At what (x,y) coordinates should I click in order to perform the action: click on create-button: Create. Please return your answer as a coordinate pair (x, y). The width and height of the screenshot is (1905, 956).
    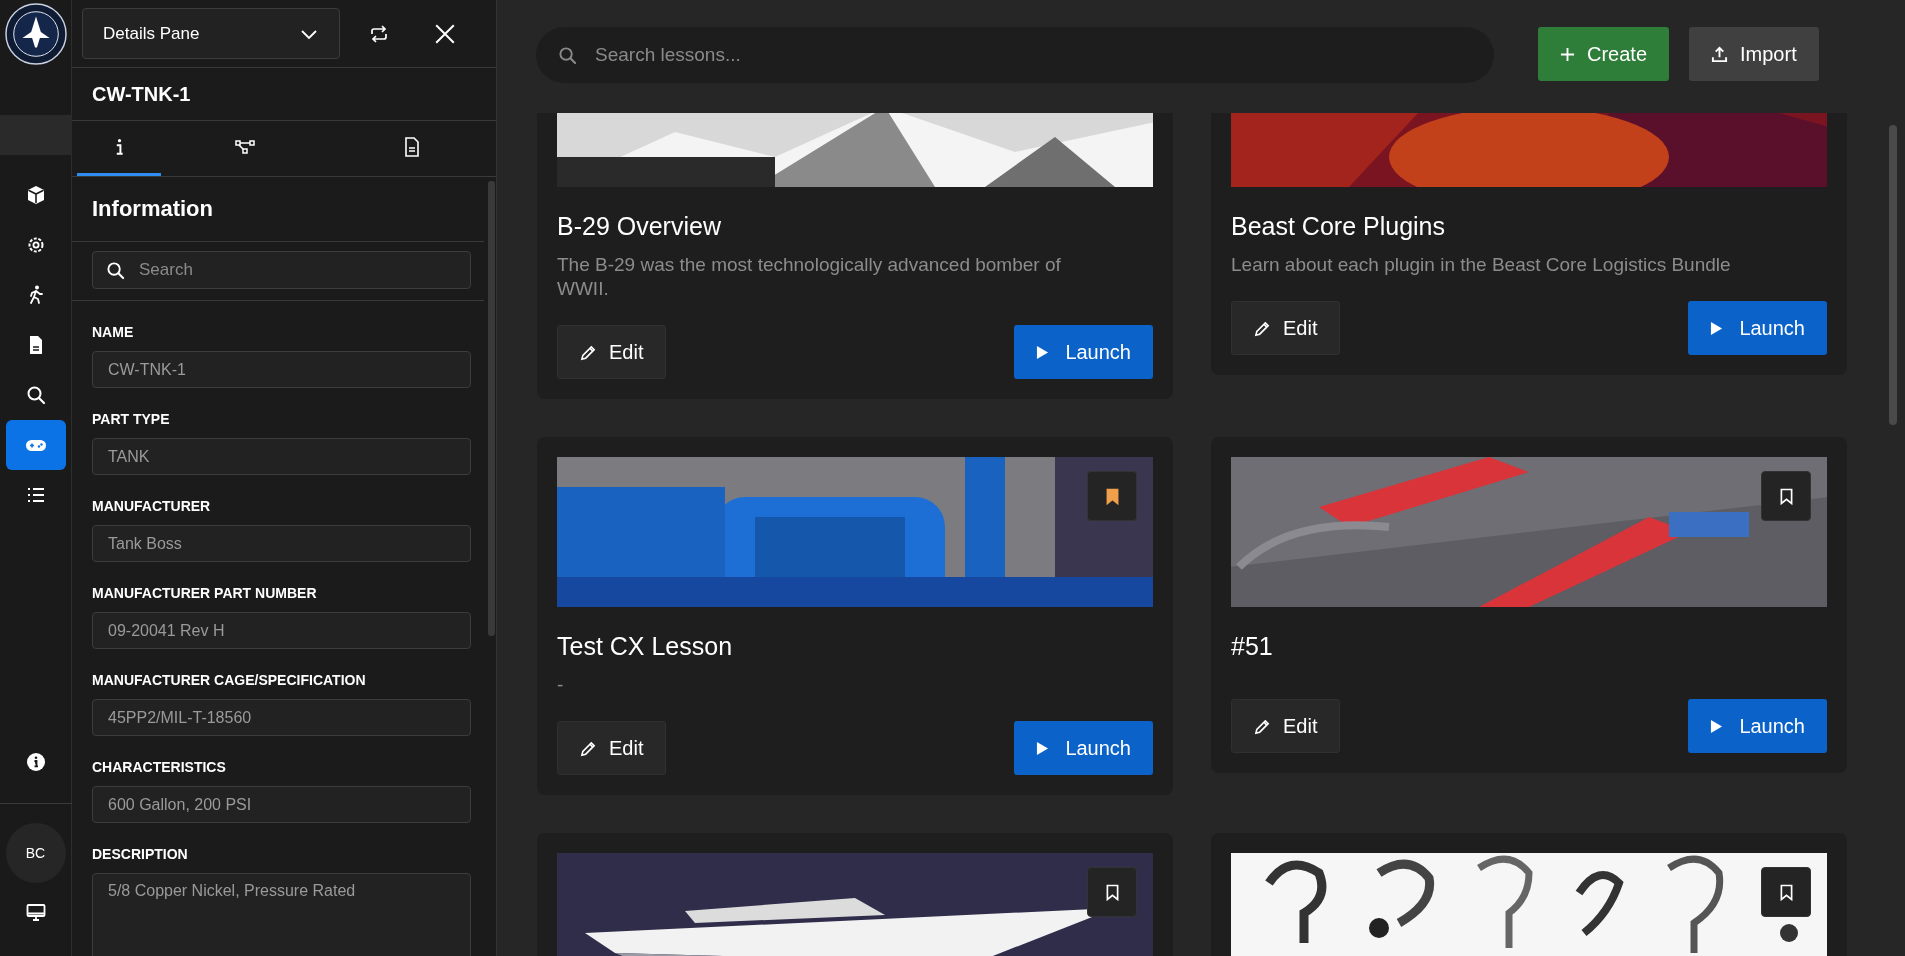
    Looking at the image, I should click on (1604, 54).